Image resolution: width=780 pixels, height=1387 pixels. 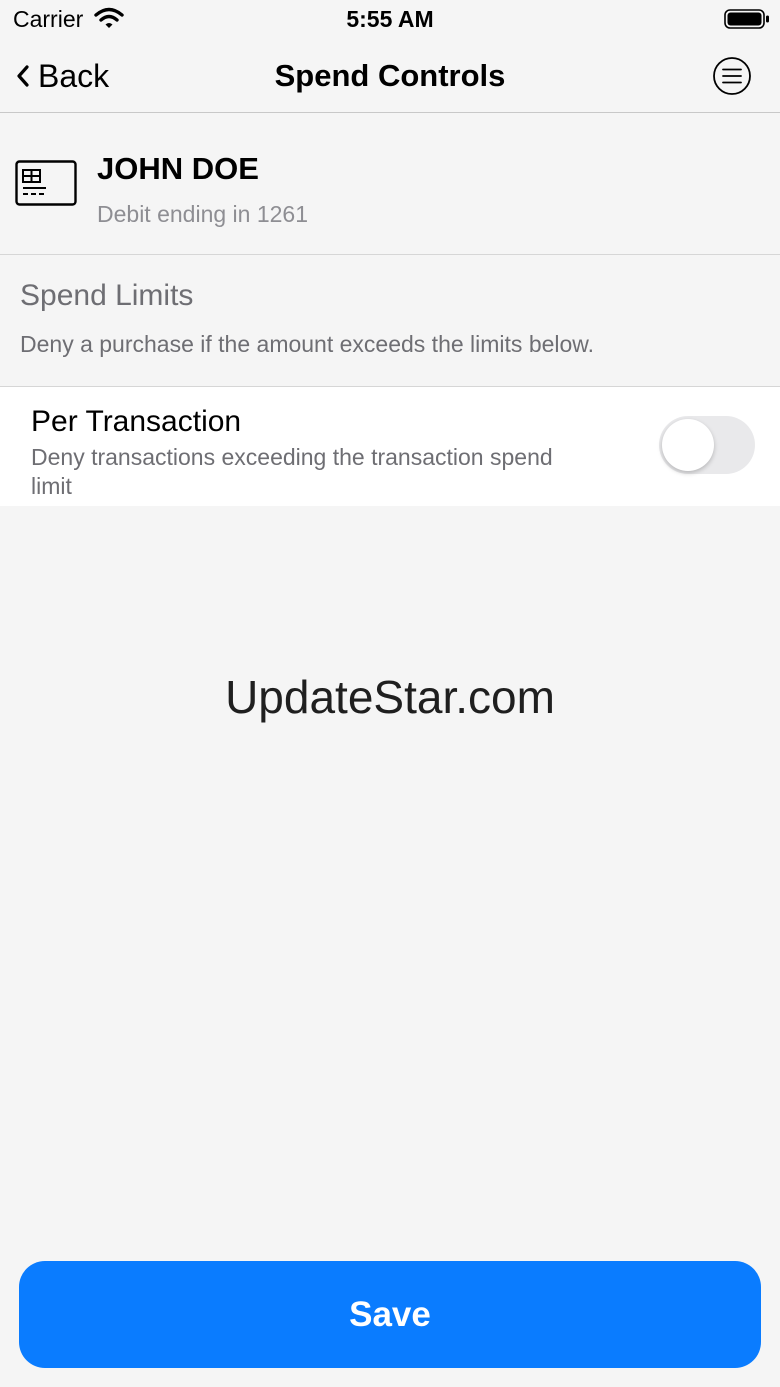 I want to click on per-transaction-toggle, so click(x=707, y=445).